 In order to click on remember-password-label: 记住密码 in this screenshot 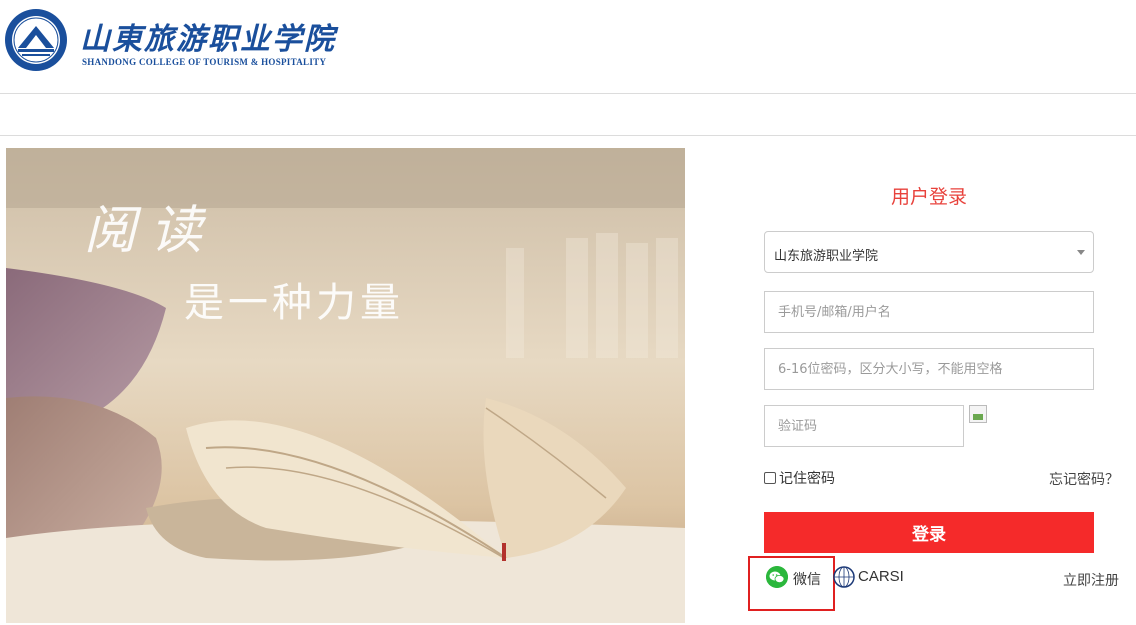, I will do `click(807, 479)`.